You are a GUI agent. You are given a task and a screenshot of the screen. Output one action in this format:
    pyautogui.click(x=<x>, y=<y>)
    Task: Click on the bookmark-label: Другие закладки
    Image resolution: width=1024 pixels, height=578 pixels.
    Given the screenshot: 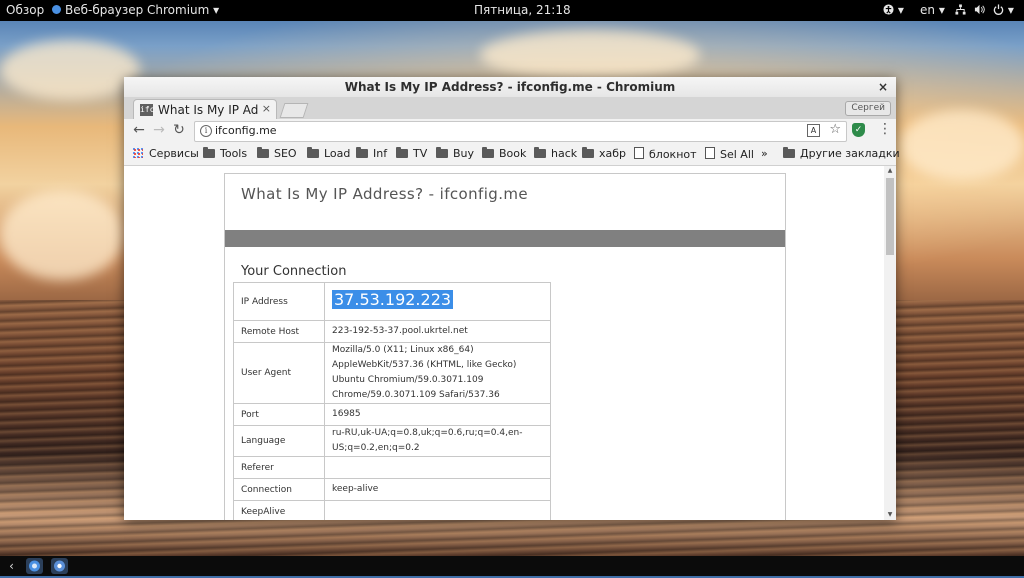 What is the action you would take?
    pyautogui.click(x=850, y=153)
    